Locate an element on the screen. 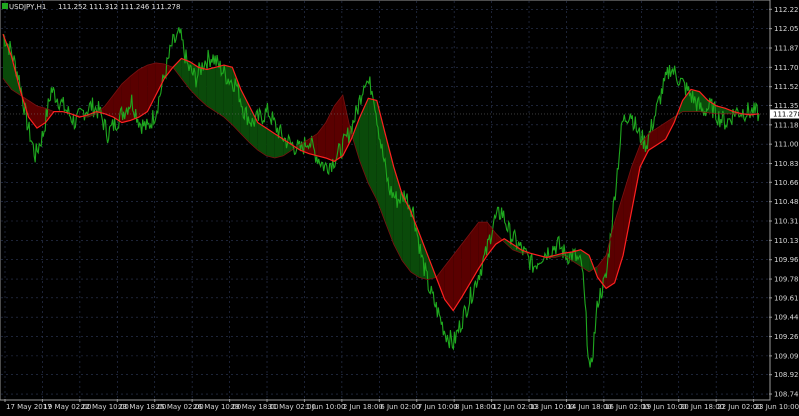 The width and height of the screenshot is (799, 416). y-tick-label: 109.440 is located at coordinates (786, 318).